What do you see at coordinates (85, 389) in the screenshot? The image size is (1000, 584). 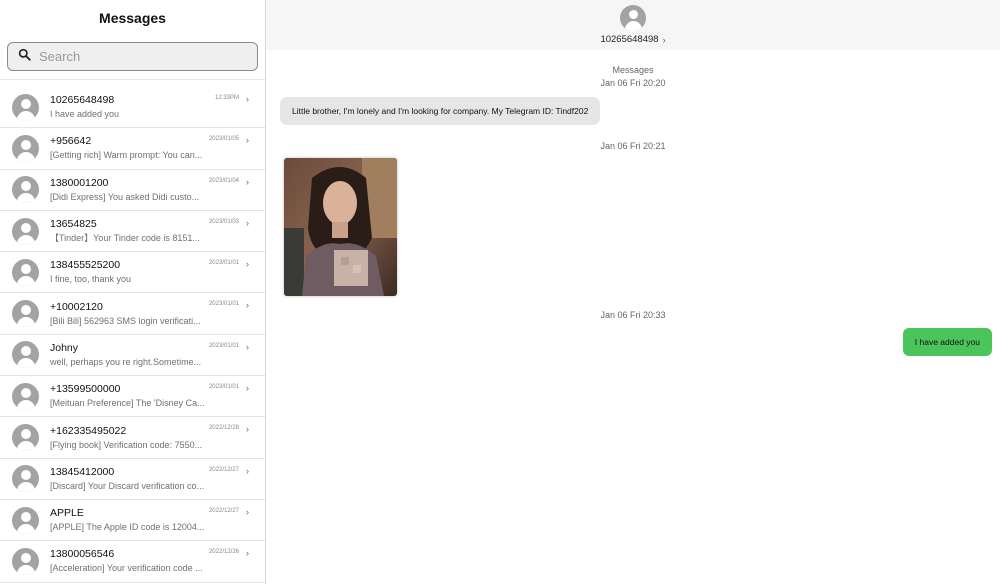 I see `conversation-name: +13599500000` at bounding box center [85, 389].